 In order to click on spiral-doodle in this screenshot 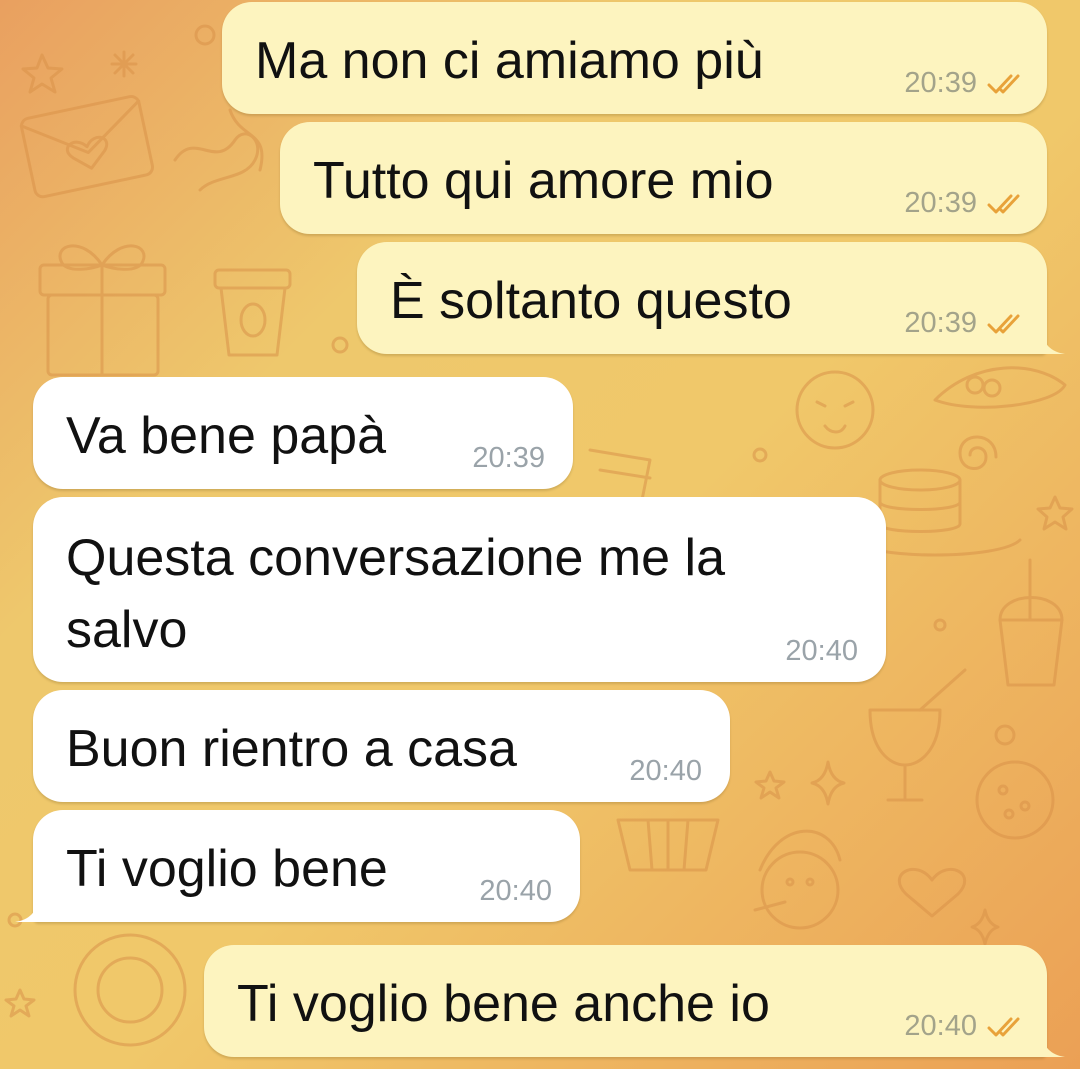, I will do `click(978, 452)`.